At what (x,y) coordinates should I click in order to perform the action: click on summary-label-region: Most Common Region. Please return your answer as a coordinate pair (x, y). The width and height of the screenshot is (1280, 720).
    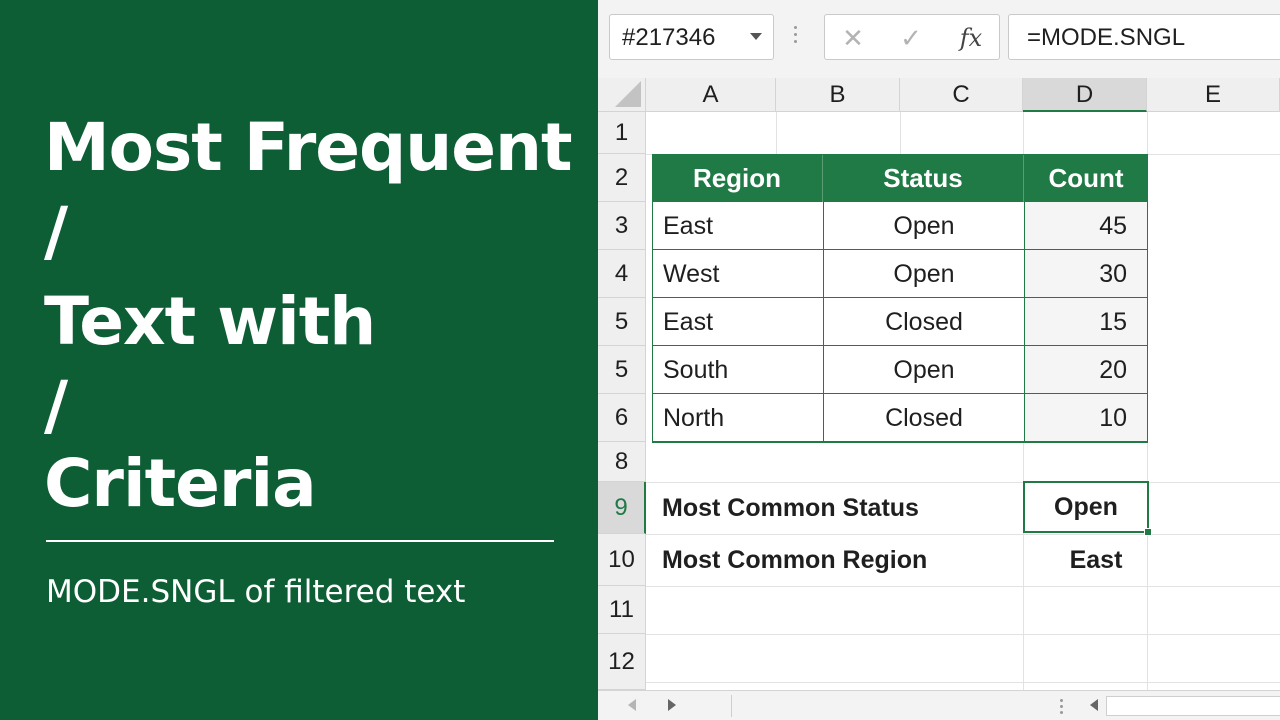
    Looking at the image, I should click on (795, 560).